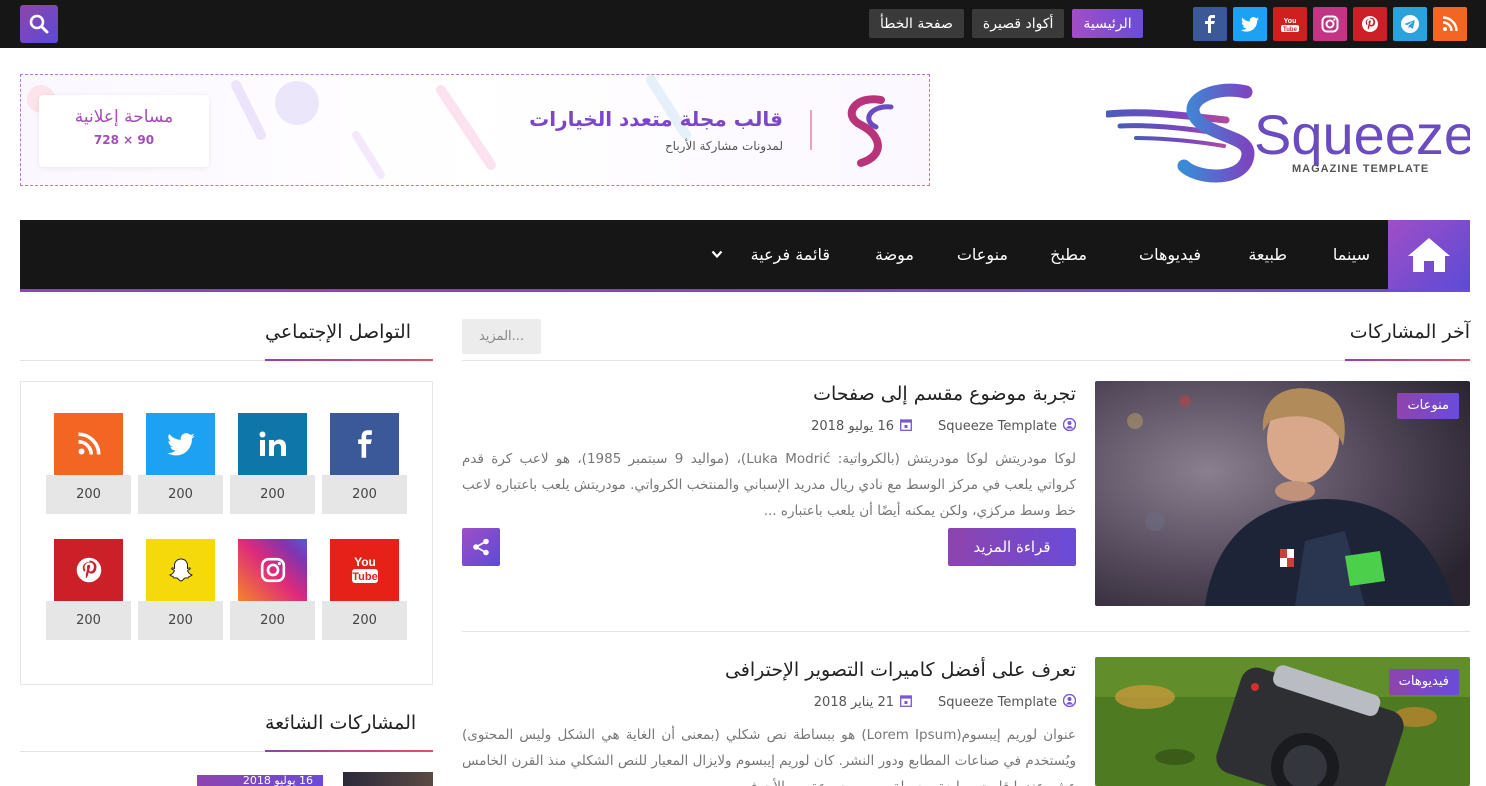 This screenshot has width=1486, height=786. What do you see at coordinates (1423, 682) in the screenshot?
I see `category-badge: فيديوهات` at bounding box center [1423, 682].